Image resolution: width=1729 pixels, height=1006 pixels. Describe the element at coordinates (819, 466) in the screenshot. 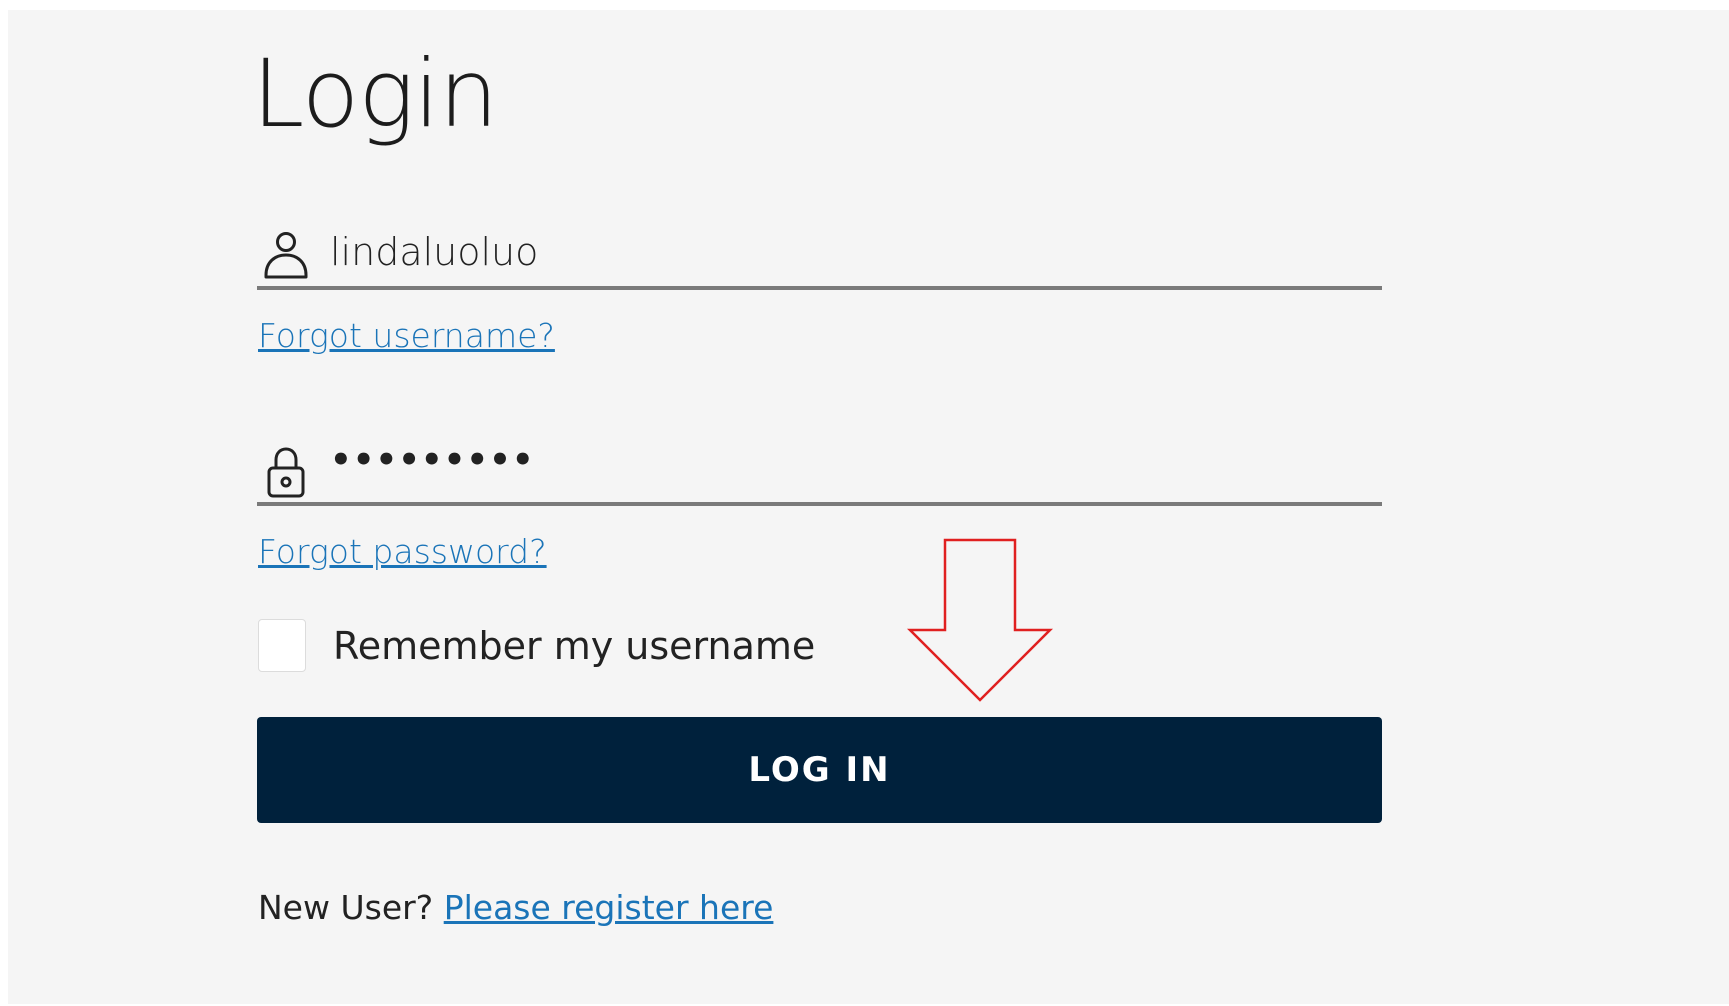

I see `password-field: •••••••••` at that location.